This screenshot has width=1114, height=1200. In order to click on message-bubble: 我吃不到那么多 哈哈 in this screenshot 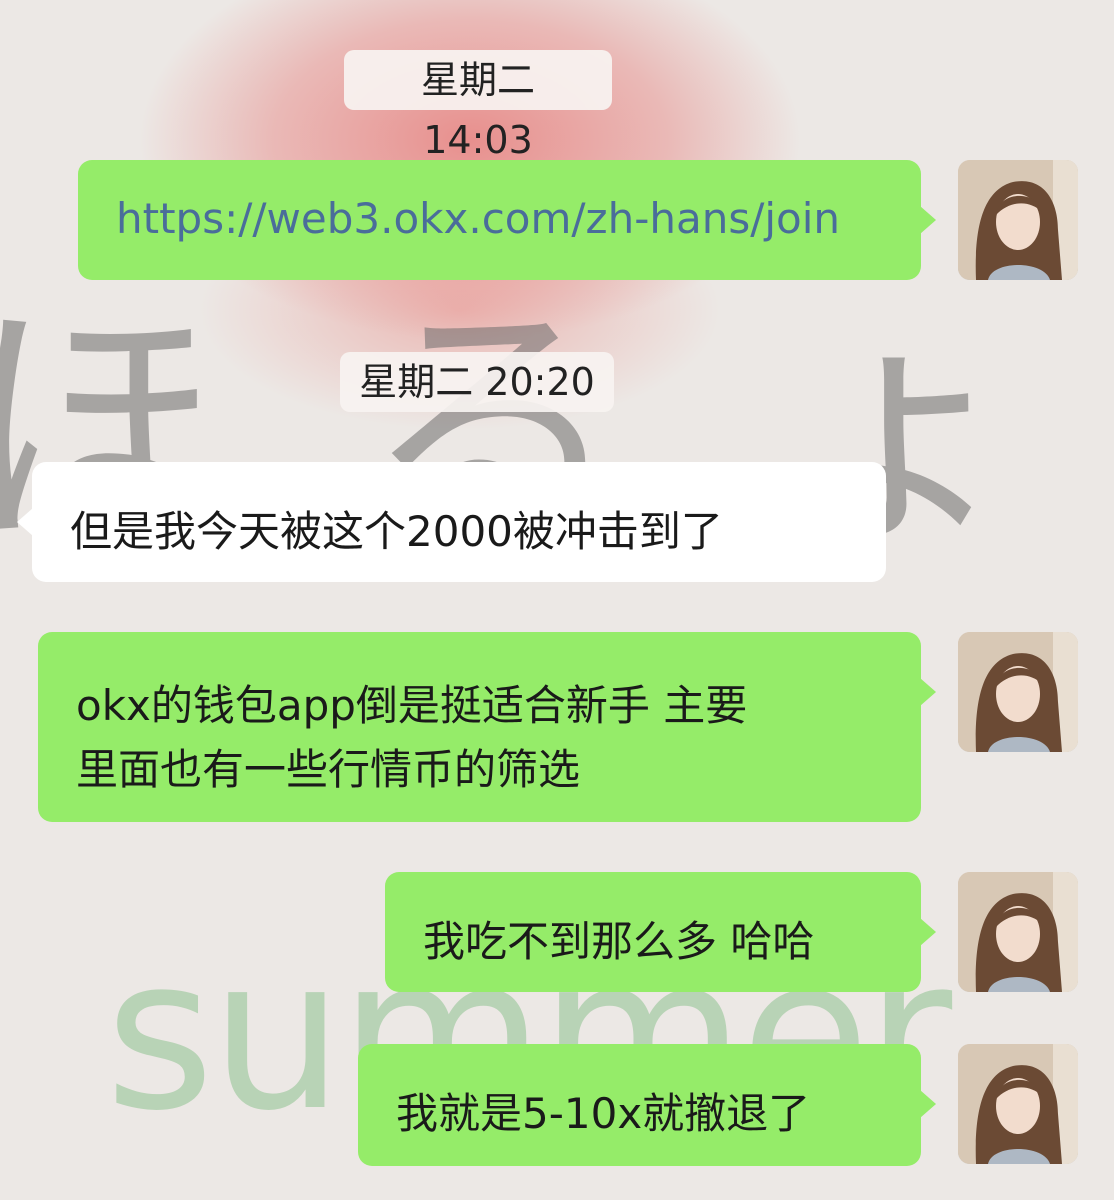, I will do `click(660, 932)`.